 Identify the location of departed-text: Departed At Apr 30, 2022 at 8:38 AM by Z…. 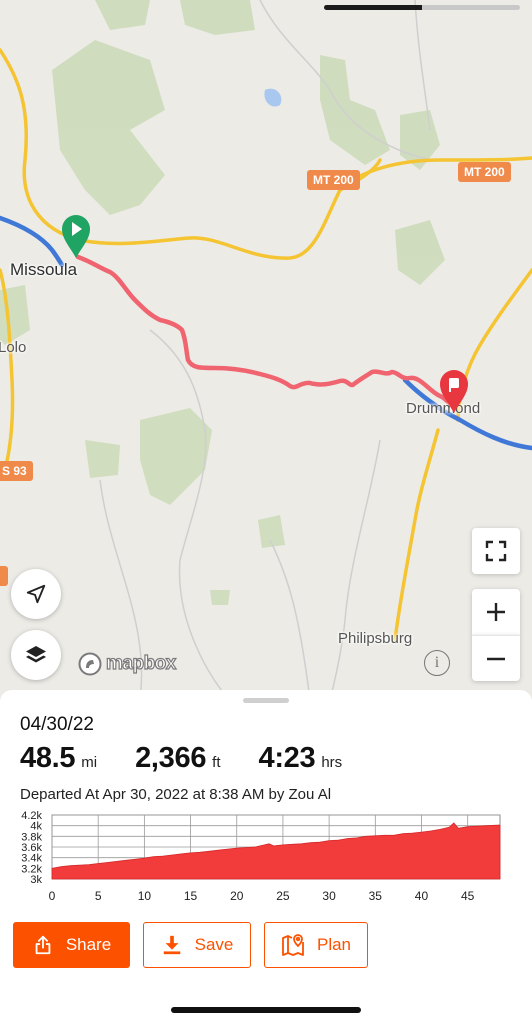
(176, 794).